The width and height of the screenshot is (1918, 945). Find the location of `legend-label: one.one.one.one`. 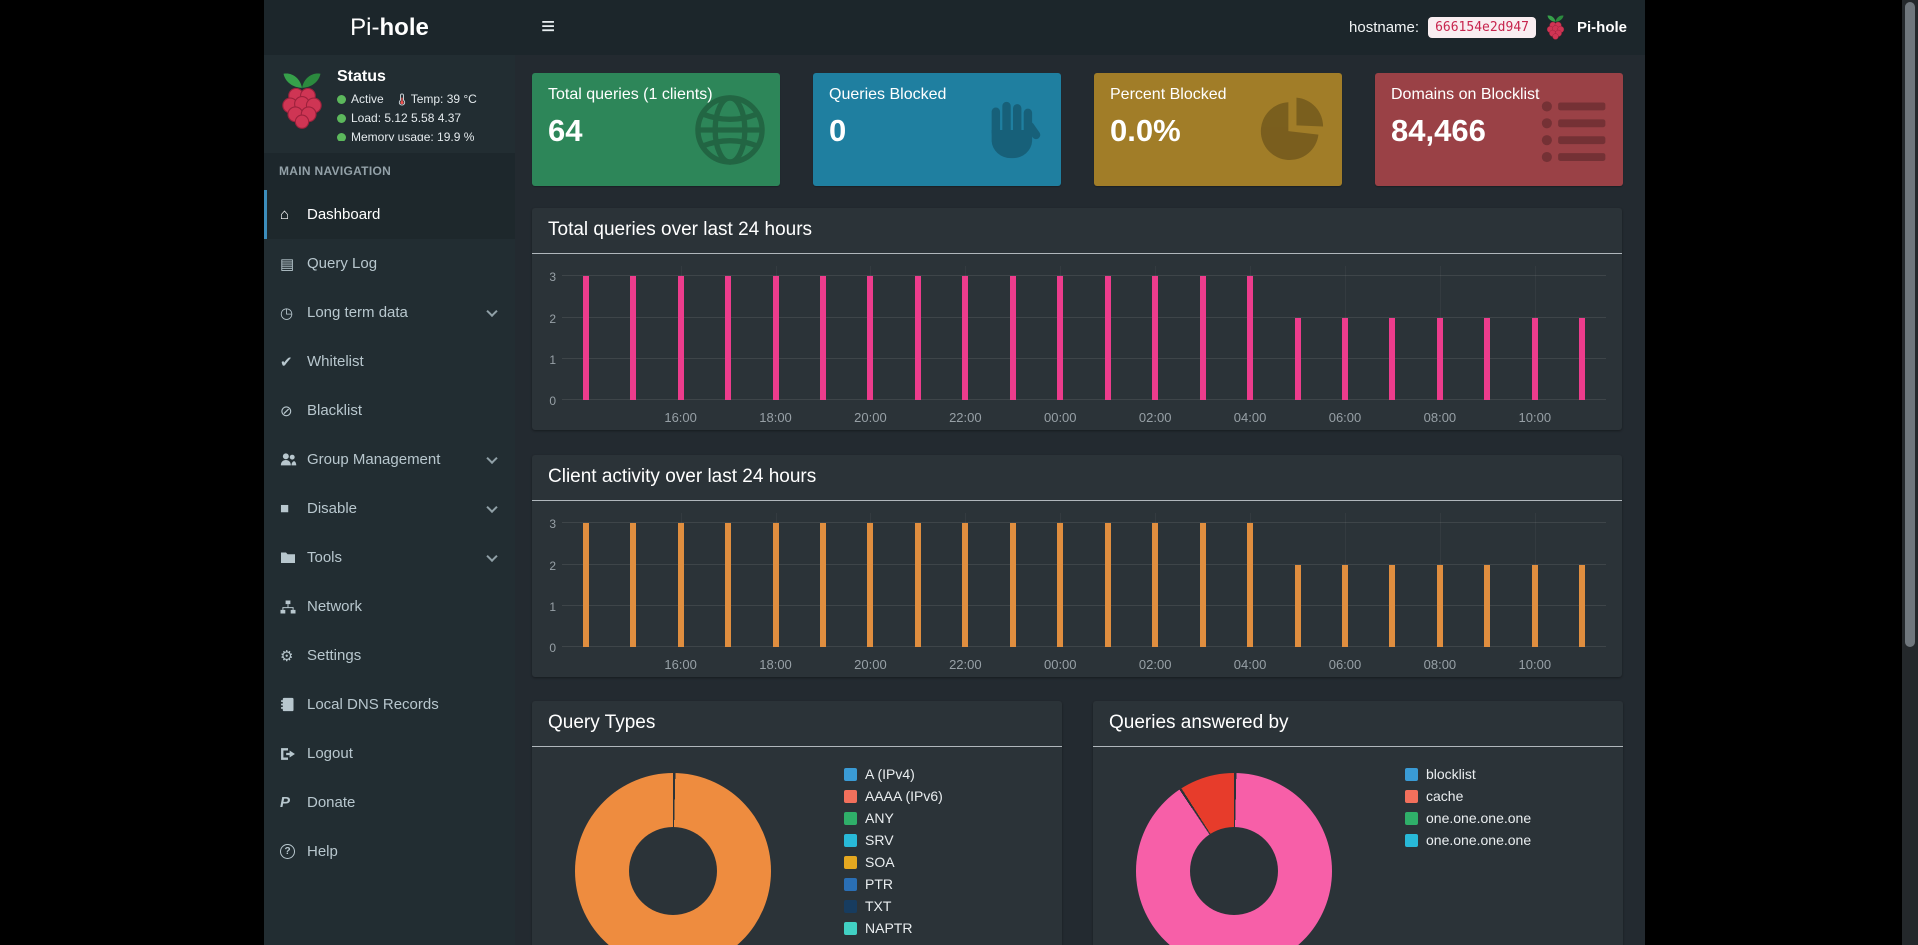

legend-label: one.one.one.one is located at coordinates (1479, 840).